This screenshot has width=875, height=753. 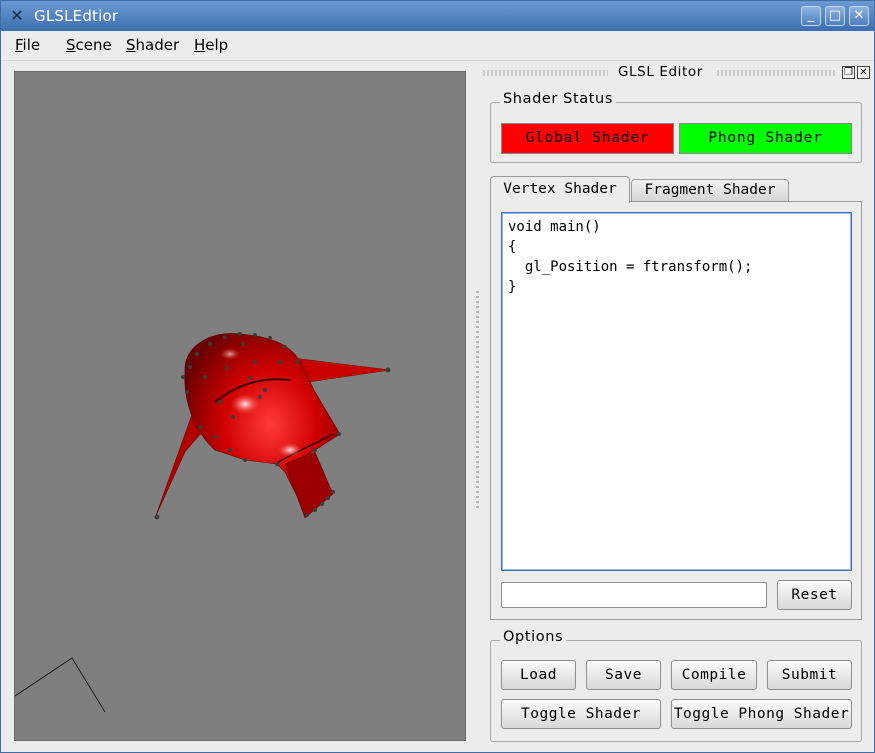 I want to click on options-title: Options, so click(x=533, y=637).